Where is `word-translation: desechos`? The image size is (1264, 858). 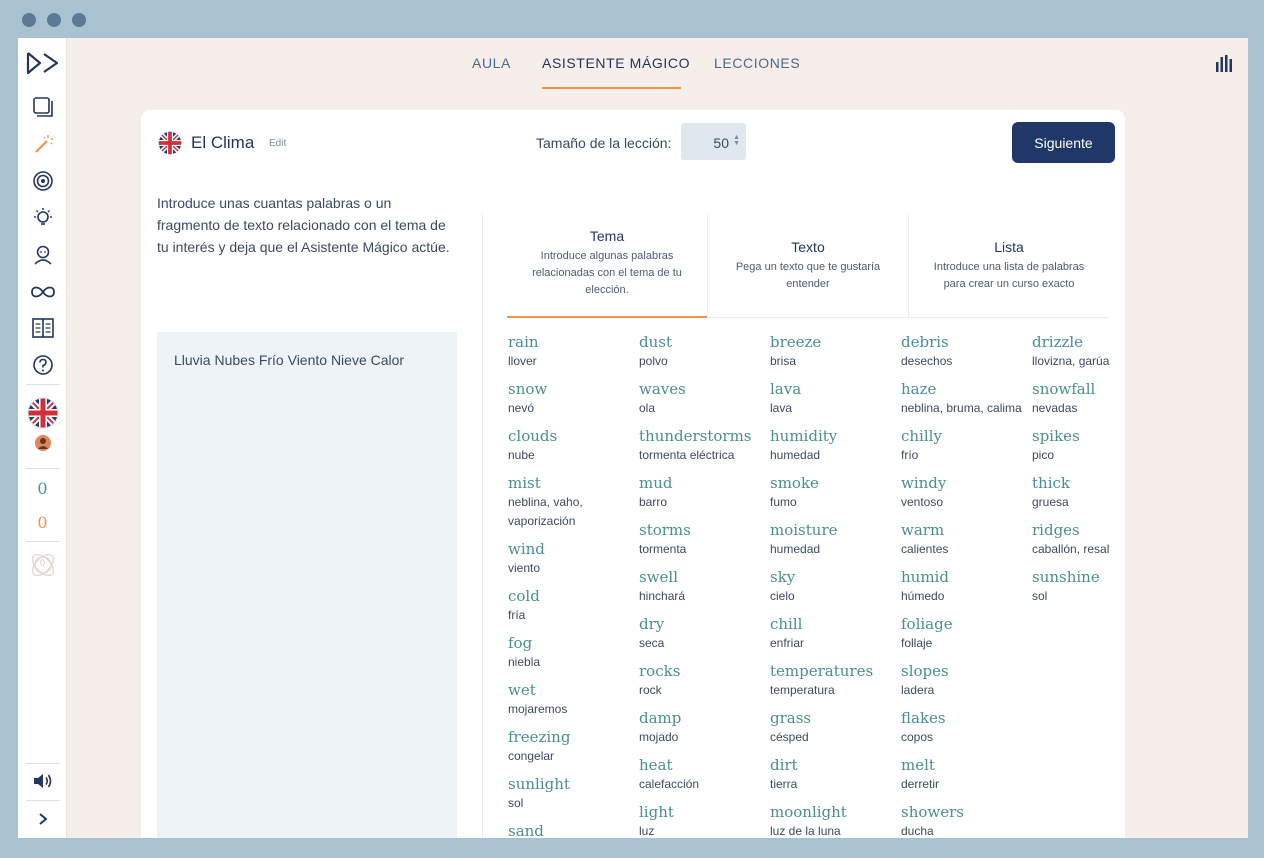 word-translation: desechos is located at coordinates (927, 361).